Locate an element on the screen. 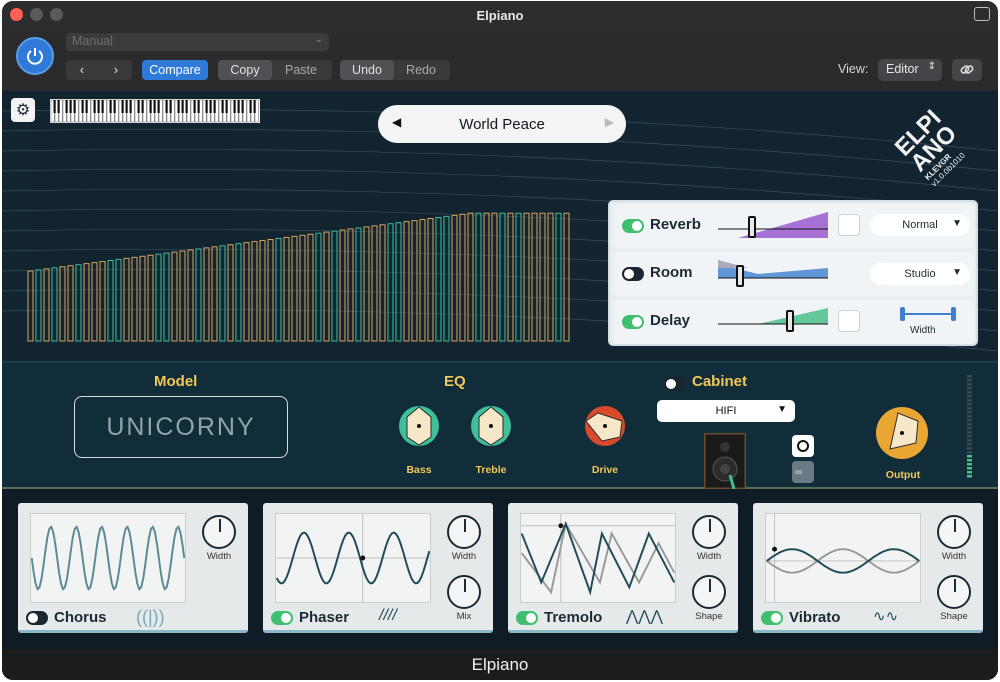  settings-button: ⚙ is located at coordinates (23, 110).